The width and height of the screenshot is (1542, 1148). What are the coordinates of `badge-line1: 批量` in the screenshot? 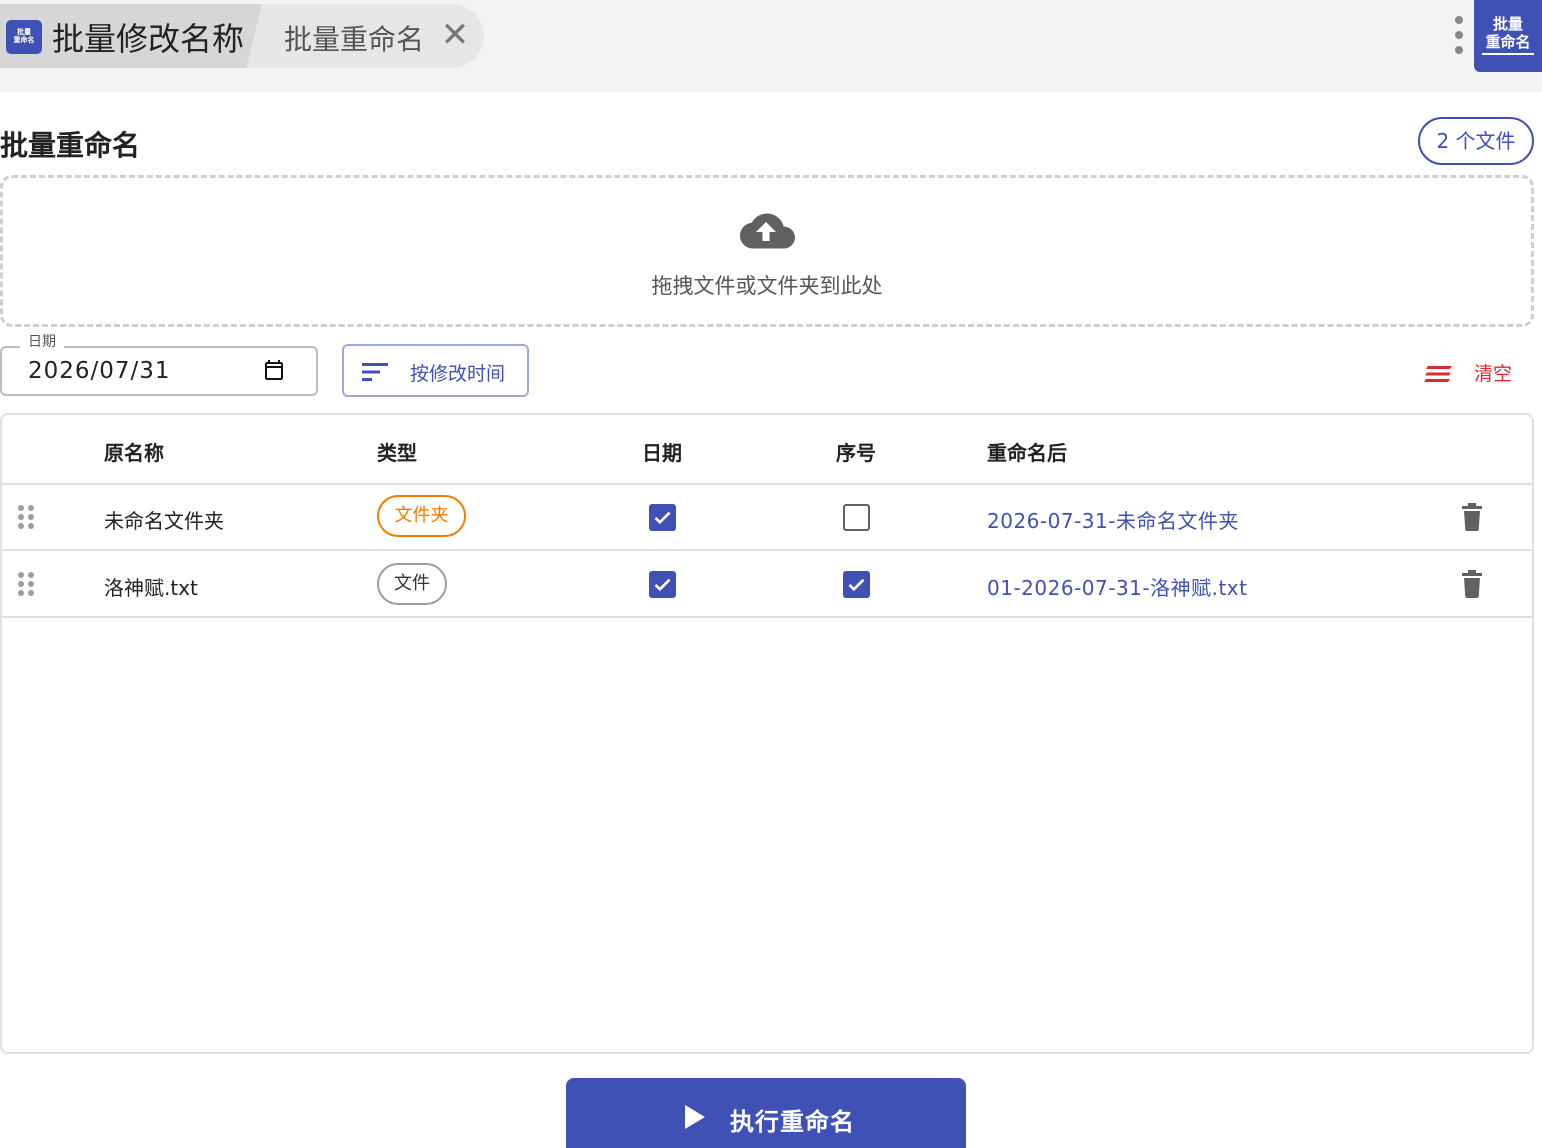 It's located at (1507, 24).